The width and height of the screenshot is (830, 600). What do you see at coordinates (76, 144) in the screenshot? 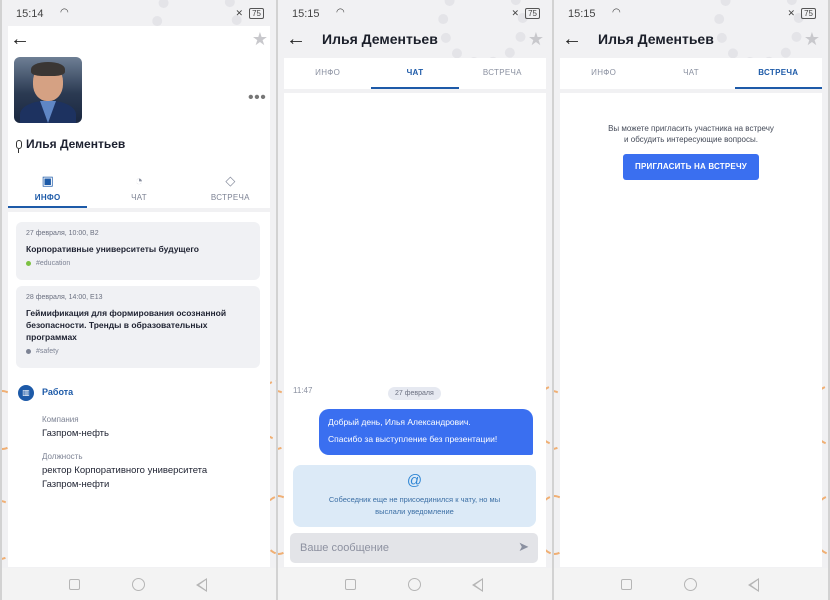
I see `profile-name: Илья Дементьев` at bounding box center [76, 144].